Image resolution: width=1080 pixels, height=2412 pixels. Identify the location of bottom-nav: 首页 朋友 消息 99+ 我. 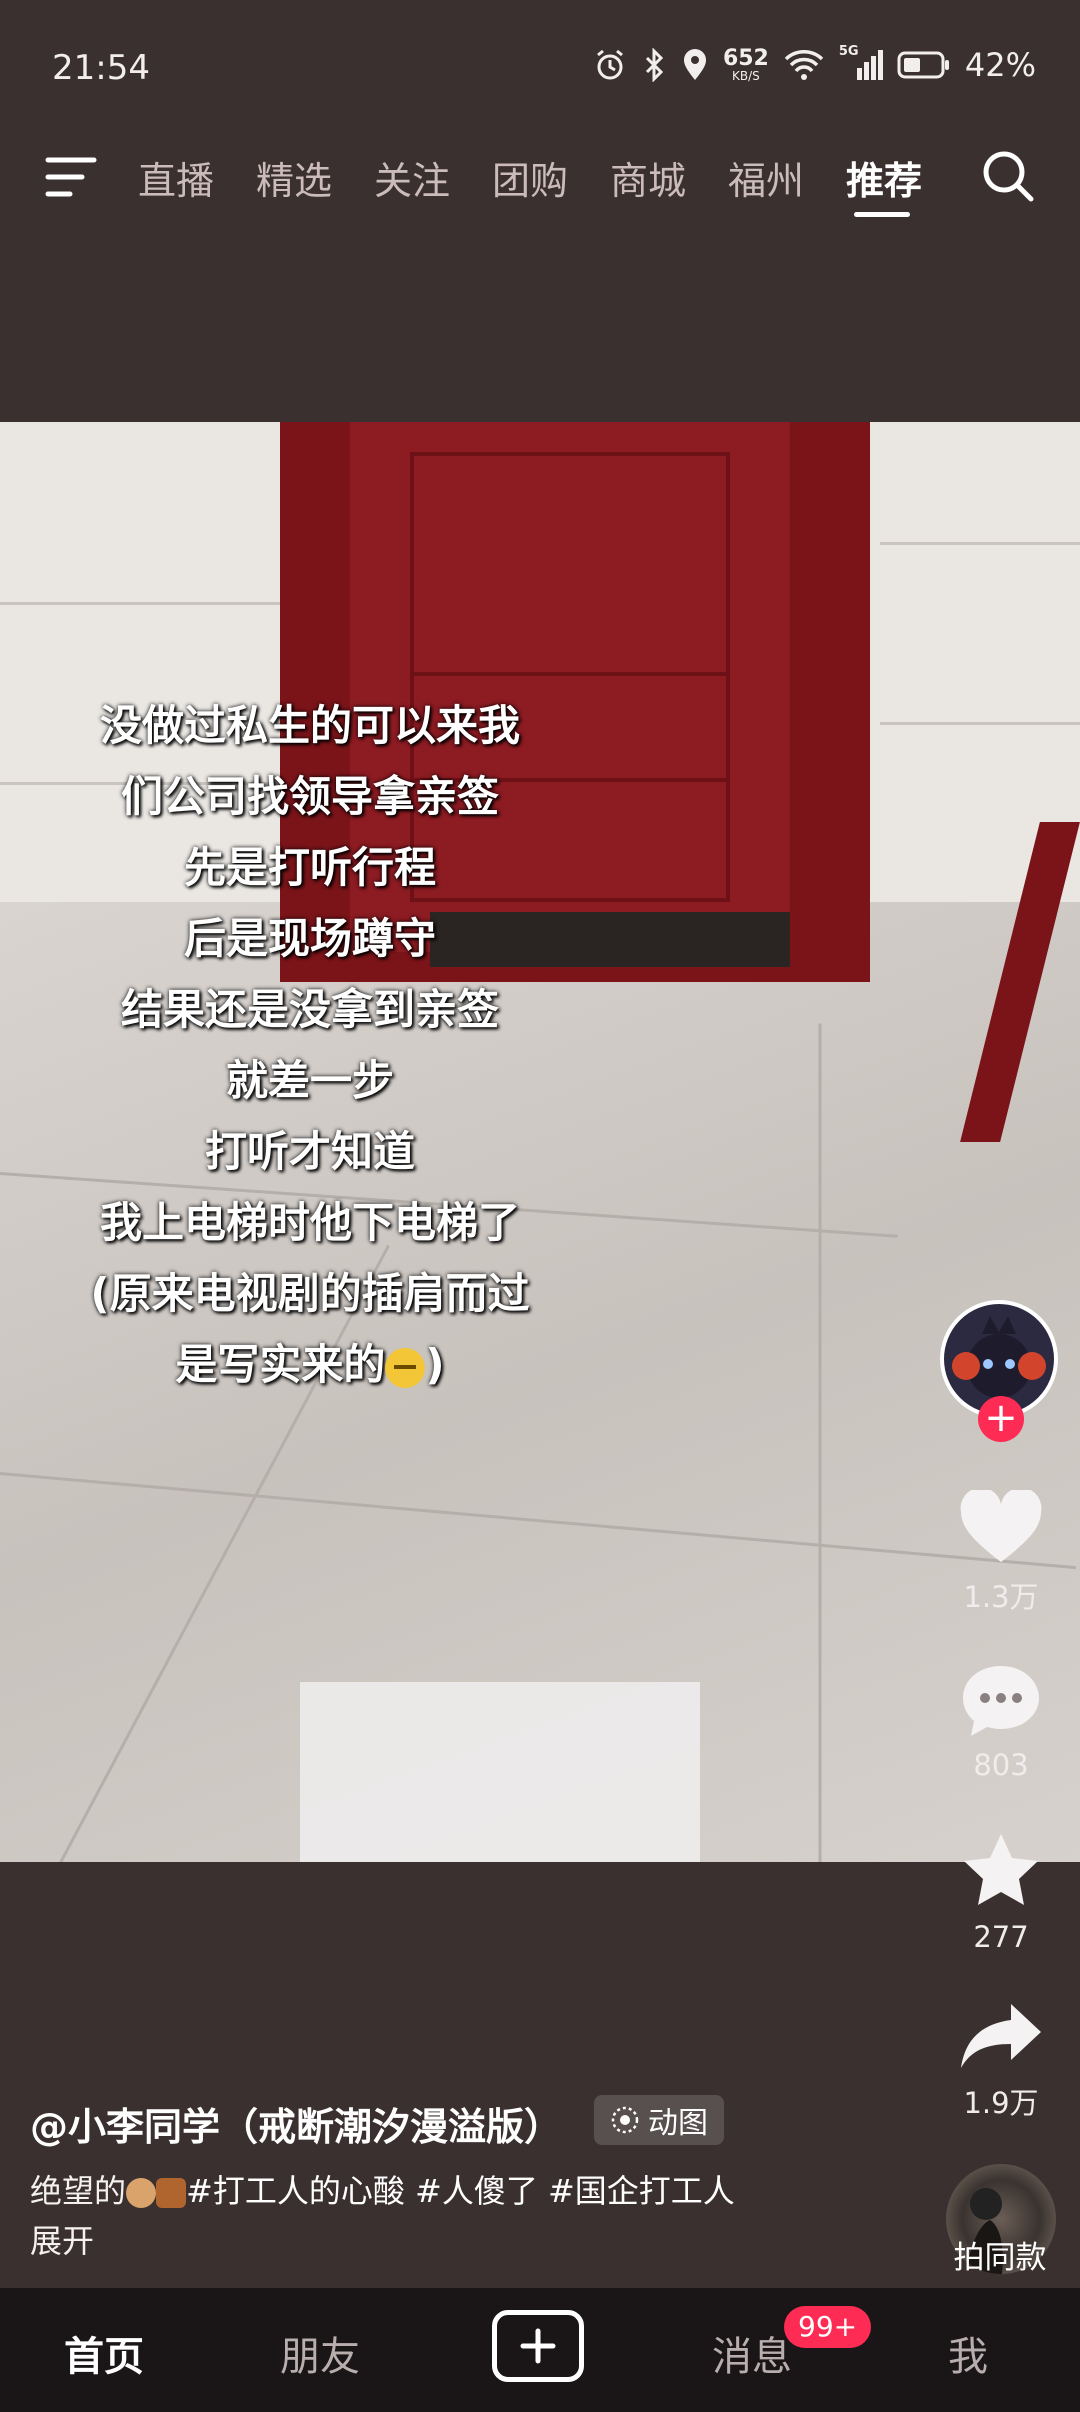
(540, 2350).